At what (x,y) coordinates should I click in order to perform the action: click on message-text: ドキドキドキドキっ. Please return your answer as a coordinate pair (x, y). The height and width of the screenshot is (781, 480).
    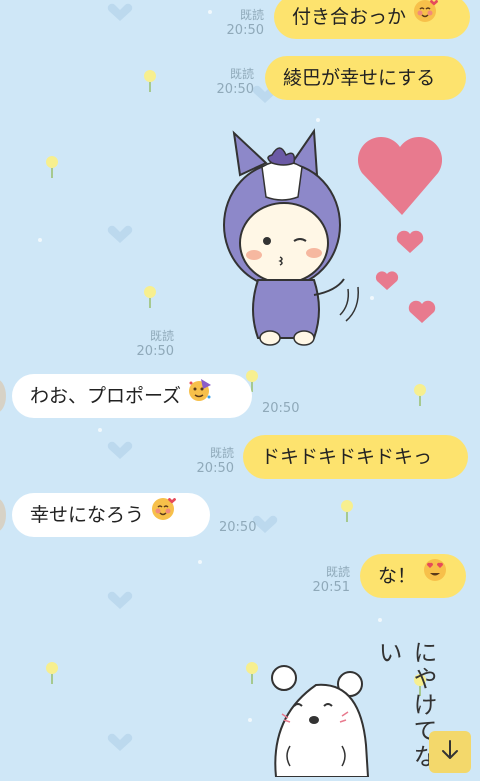
    Looking at the image, I should click on (347, 457).